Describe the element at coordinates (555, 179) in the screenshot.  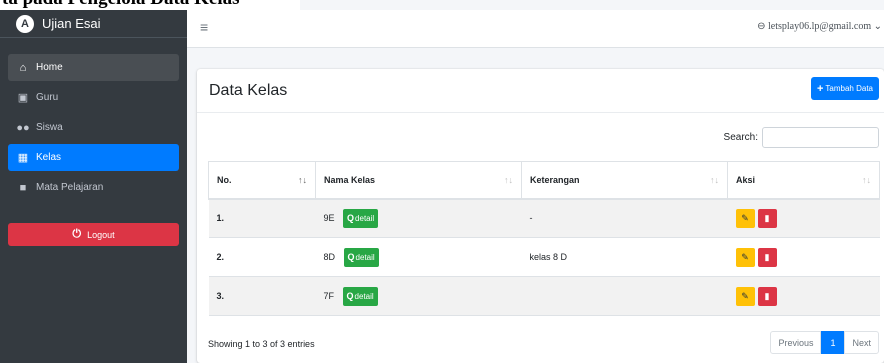
I see `column-header-label: Keterangan` at that location.